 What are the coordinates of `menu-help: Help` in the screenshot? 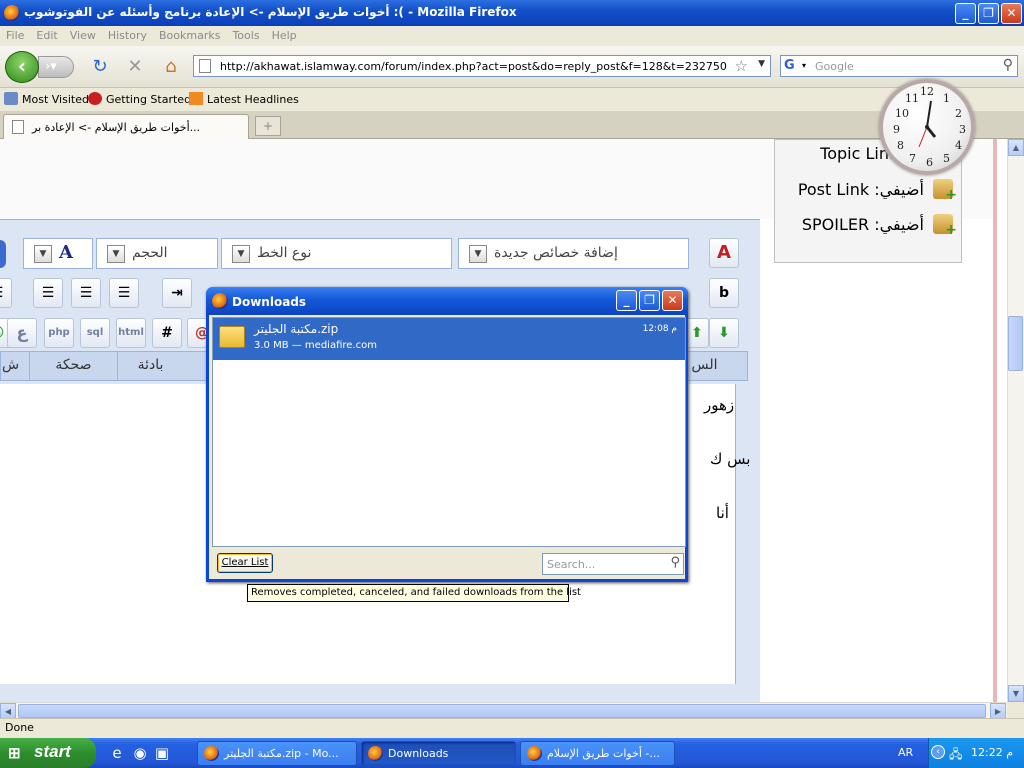 It's located at (284, 35).